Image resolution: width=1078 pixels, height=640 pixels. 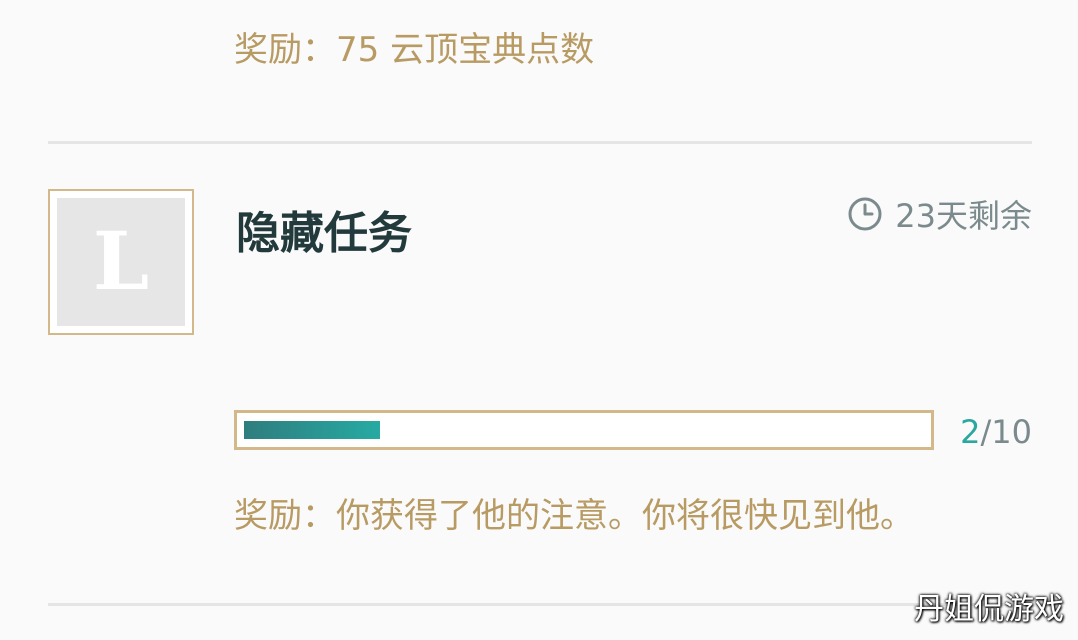 I want to click on time-remaining-label: 23天剩余, so click(x=963, y=216).